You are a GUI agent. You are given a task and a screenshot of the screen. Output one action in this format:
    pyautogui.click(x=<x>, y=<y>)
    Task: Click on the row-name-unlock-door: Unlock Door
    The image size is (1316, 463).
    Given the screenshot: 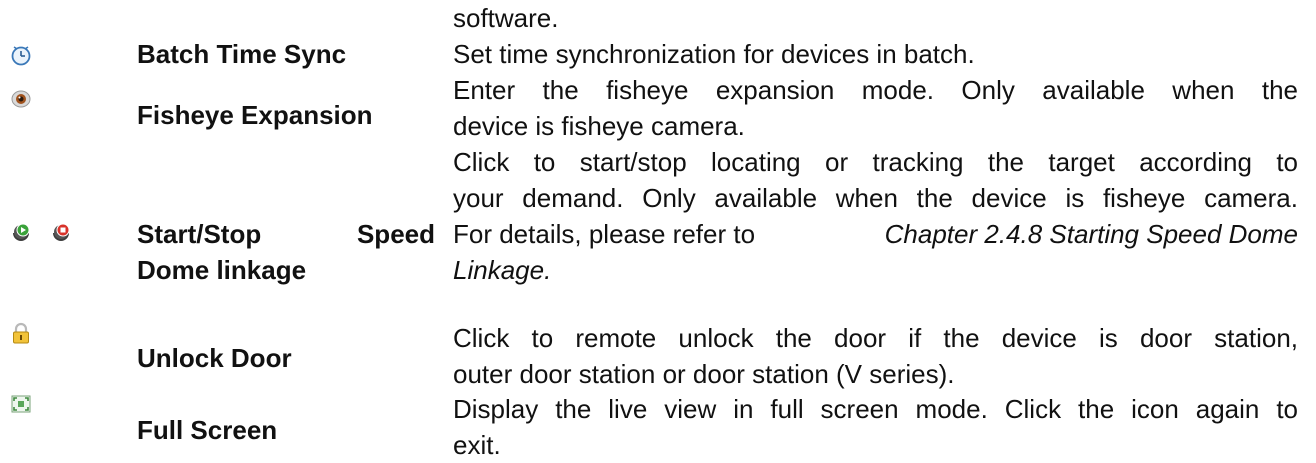 What is the action you would take?
    pyautogui.click(x=214, y=358)
    